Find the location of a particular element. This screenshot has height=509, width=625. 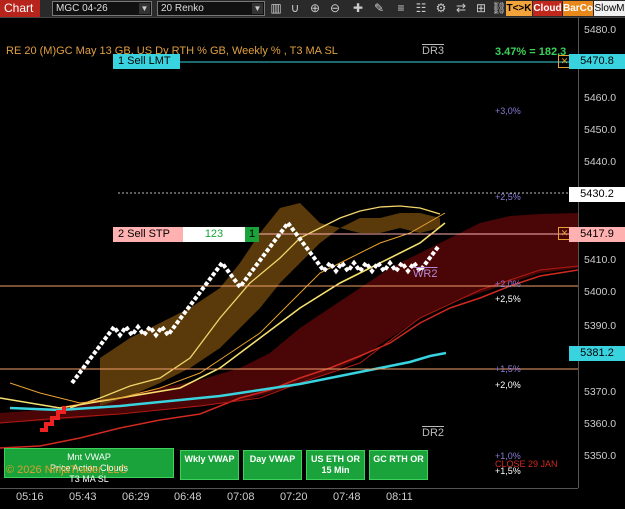

chart-tab: Chart is located at coordinates (20, 8).